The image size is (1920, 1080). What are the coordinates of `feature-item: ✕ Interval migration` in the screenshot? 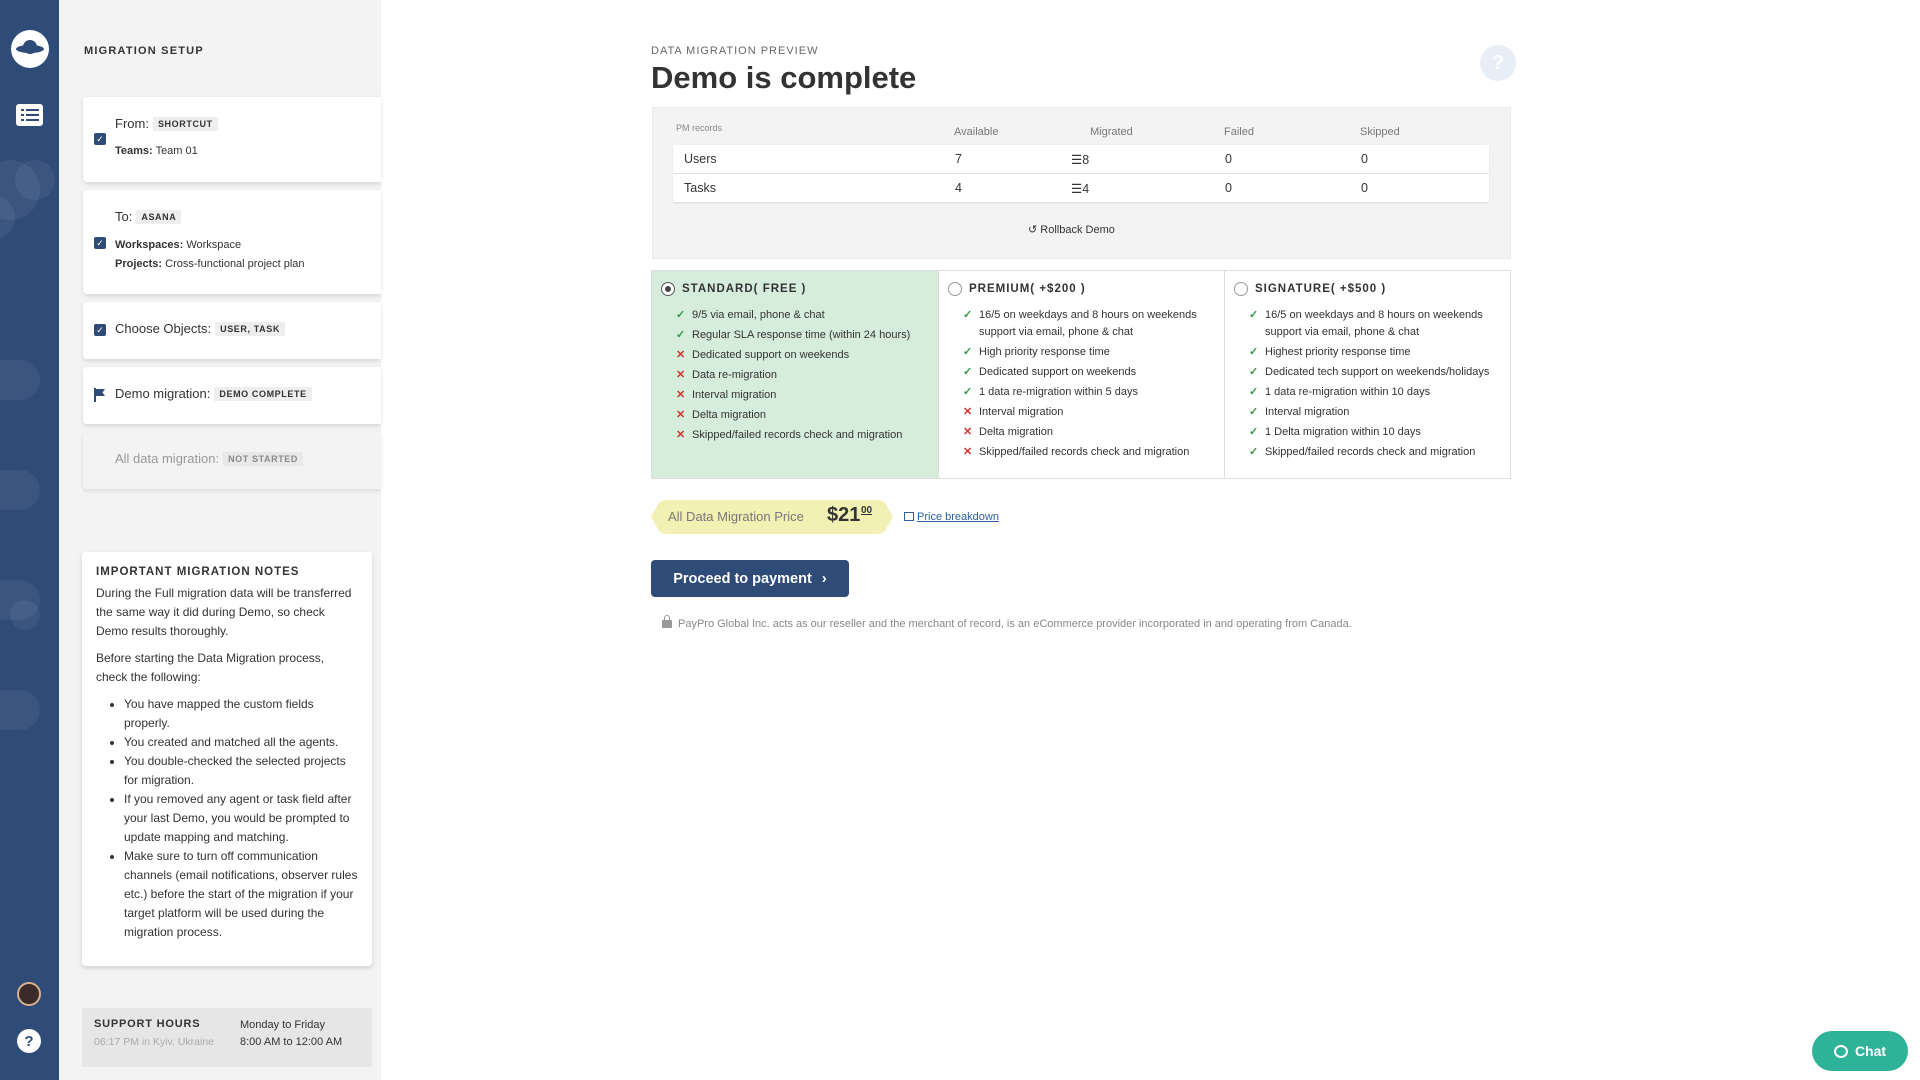 It's located at (1083, 412).